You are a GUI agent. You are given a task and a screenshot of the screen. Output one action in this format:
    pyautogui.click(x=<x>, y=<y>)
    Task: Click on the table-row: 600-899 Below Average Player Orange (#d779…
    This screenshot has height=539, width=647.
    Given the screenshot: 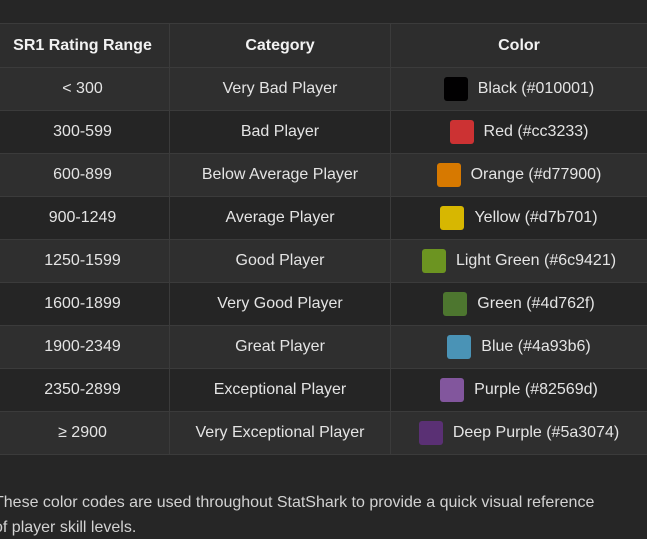 What is the action you would take?
    pyautogui.click(x=323, y=175)
    